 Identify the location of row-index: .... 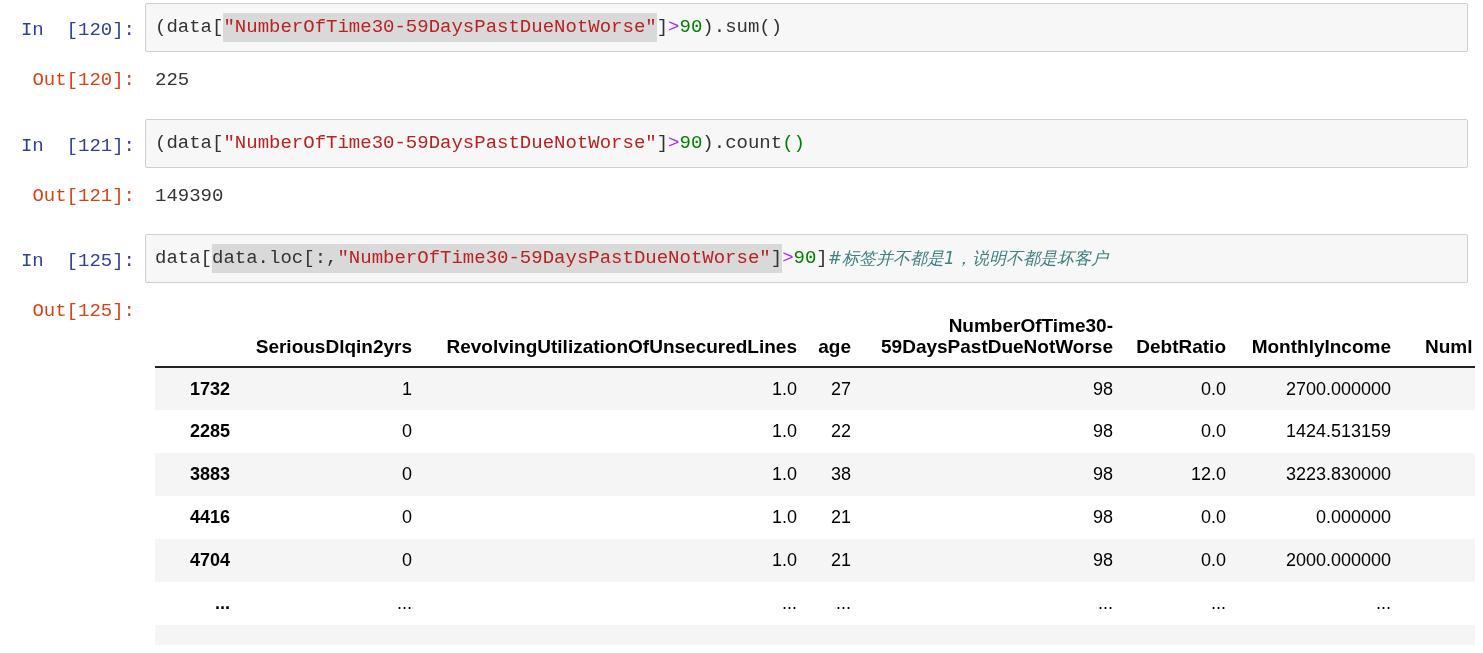
(200, 603).